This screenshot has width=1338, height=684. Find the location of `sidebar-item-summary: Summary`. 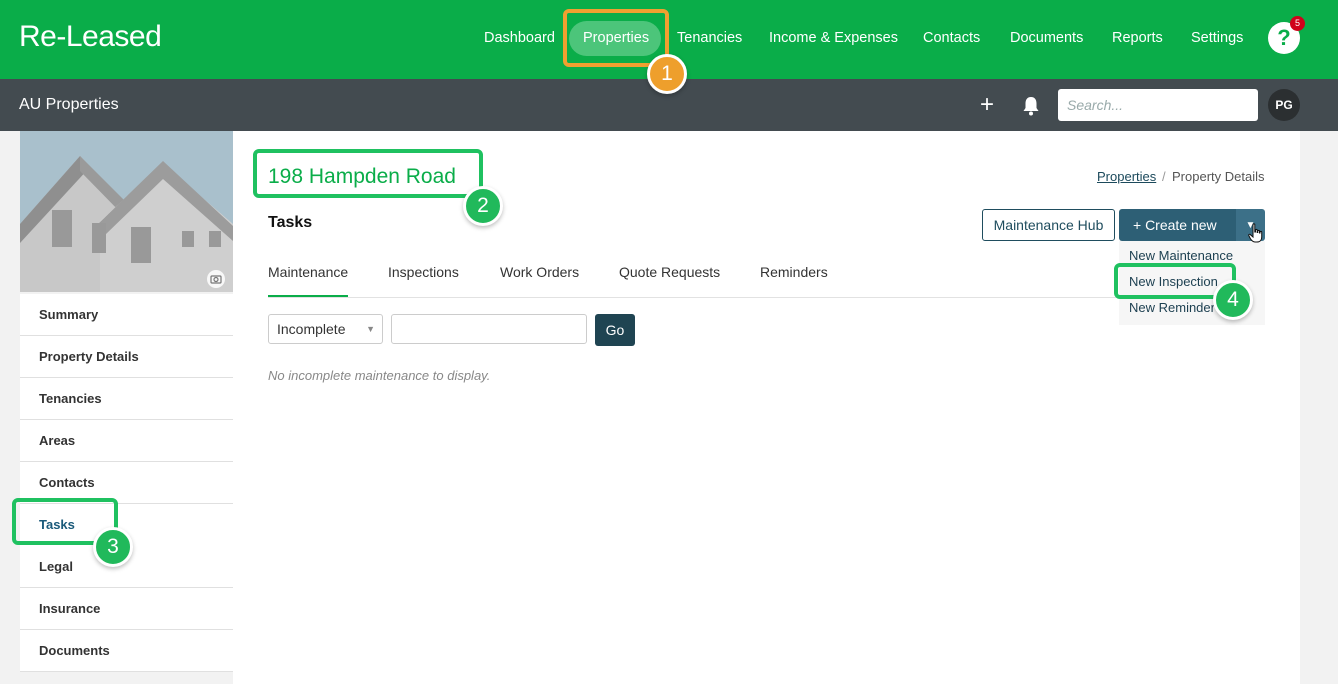

sidebar-item-summary: Summary is located at coordinates (126, 315).